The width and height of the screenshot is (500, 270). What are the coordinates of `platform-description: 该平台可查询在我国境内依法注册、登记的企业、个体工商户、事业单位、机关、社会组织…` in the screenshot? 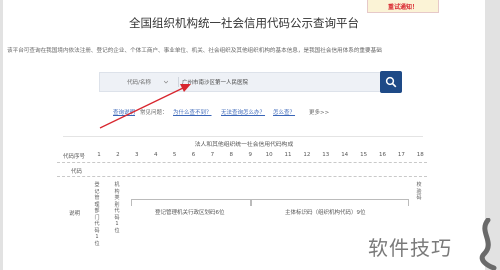 It's located at (194, 51).